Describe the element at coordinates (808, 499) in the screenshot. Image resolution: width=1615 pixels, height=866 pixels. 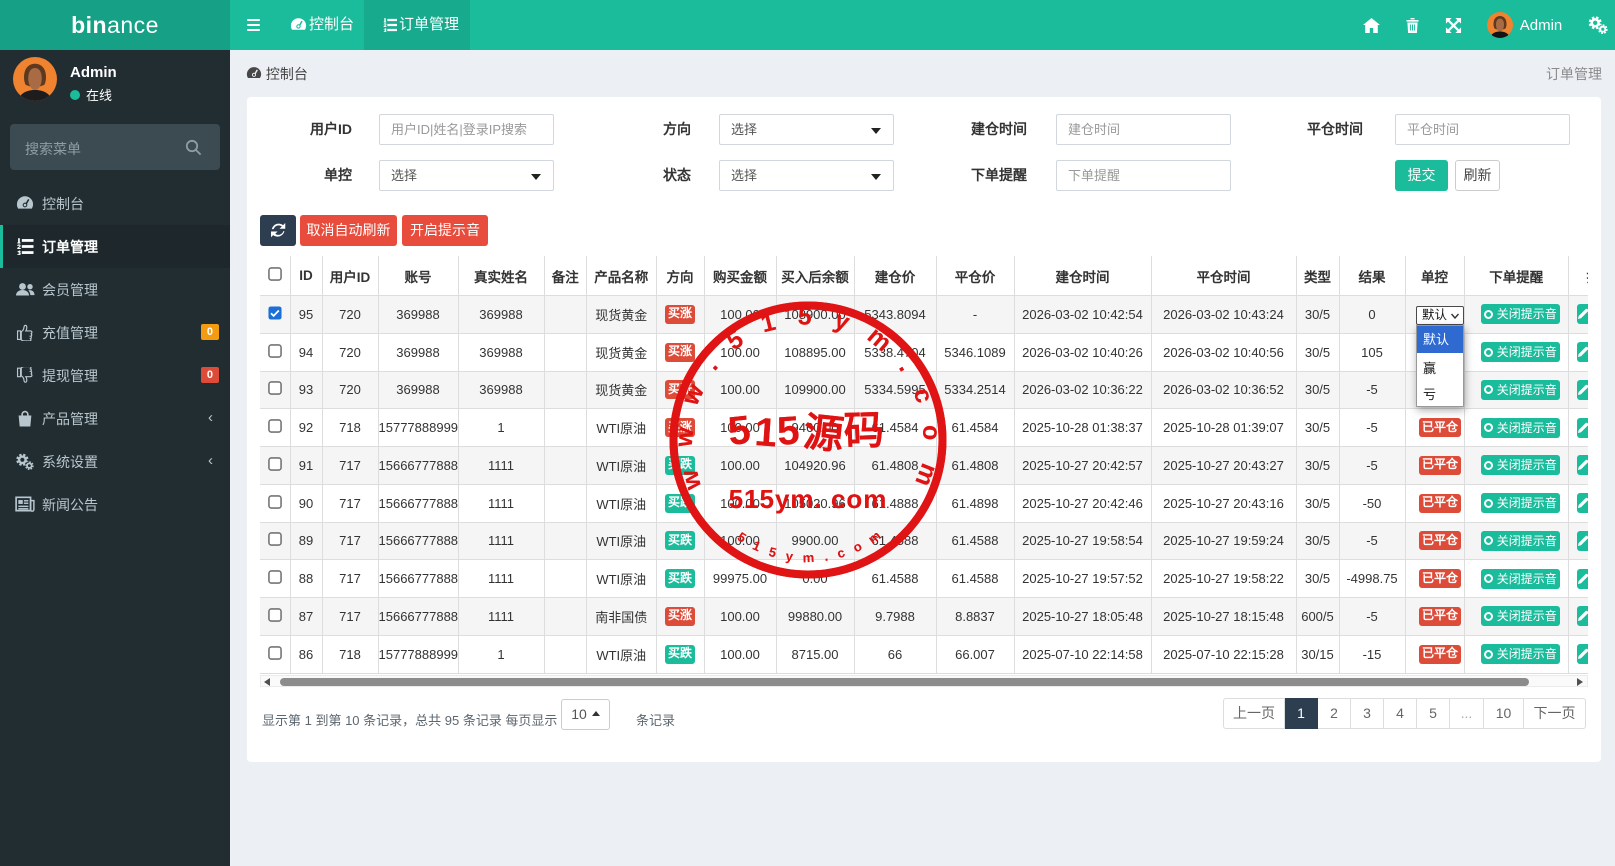
I see `svg-text: 515ym. com` at that location.